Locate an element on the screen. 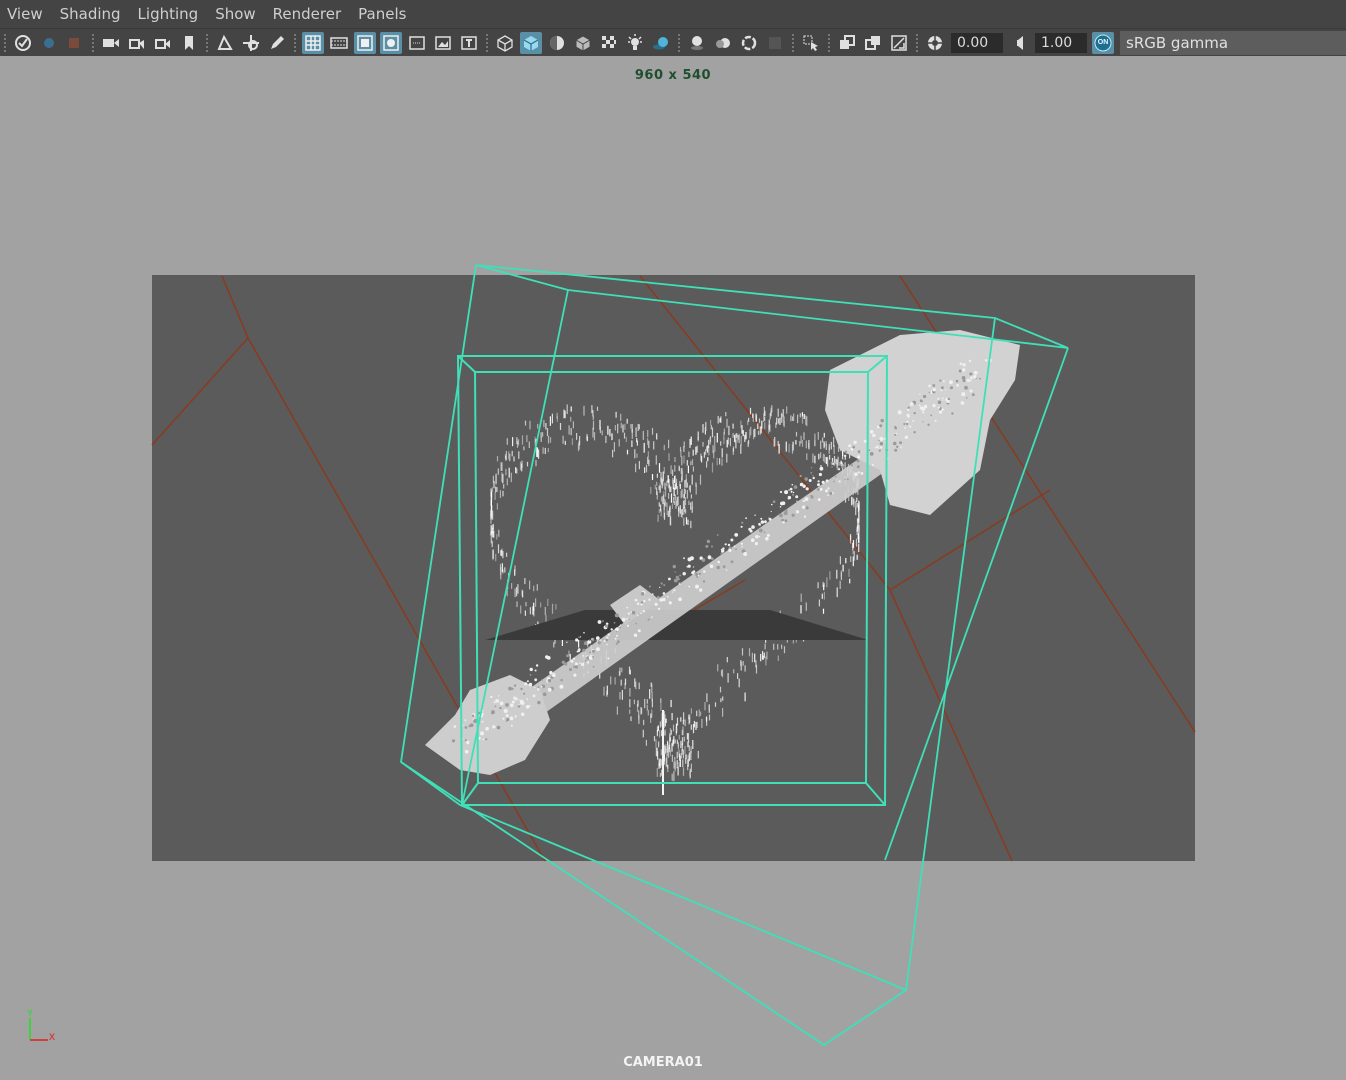  bookmark-icon is located at coordinates (189, 43).